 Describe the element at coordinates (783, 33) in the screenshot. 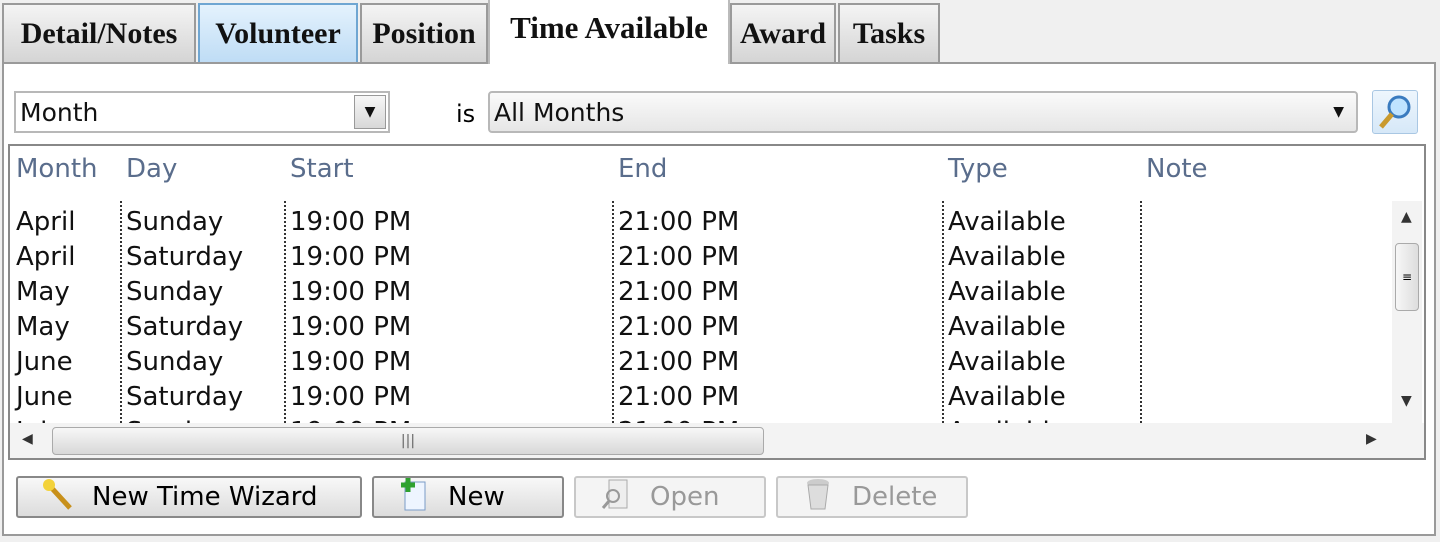

I see `tab-award: Award` at that location.